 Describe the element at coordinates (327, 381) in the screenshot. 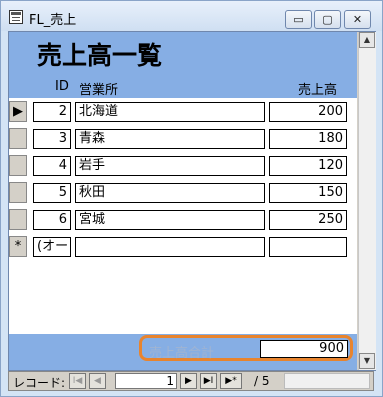

I see `horizontal-scrollbar` at that location.